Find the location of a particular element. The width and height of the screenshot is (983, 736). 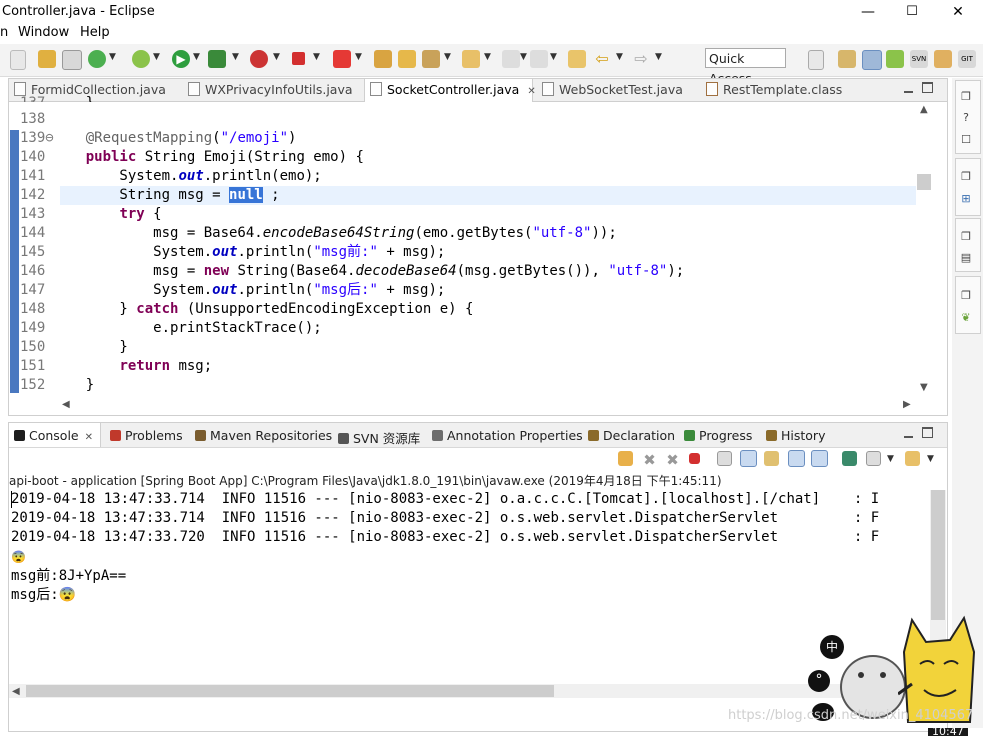

code-line: 141 System.out.println(emo); is located at coordinates (470, 176).